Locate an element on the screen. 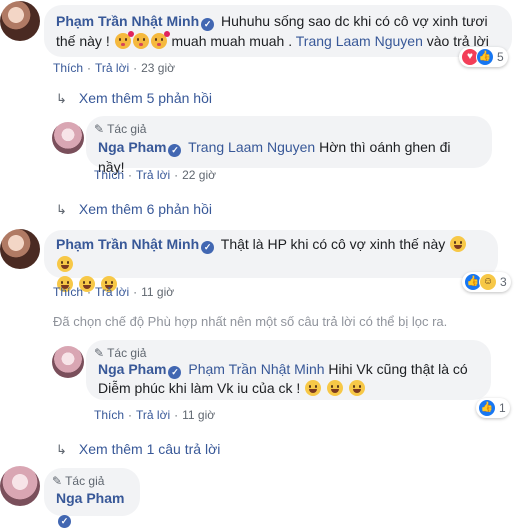 The image size is (522, 528). reply-actions: Thích · Trả lời · 11 giờ is located at coordinates (155, 415).